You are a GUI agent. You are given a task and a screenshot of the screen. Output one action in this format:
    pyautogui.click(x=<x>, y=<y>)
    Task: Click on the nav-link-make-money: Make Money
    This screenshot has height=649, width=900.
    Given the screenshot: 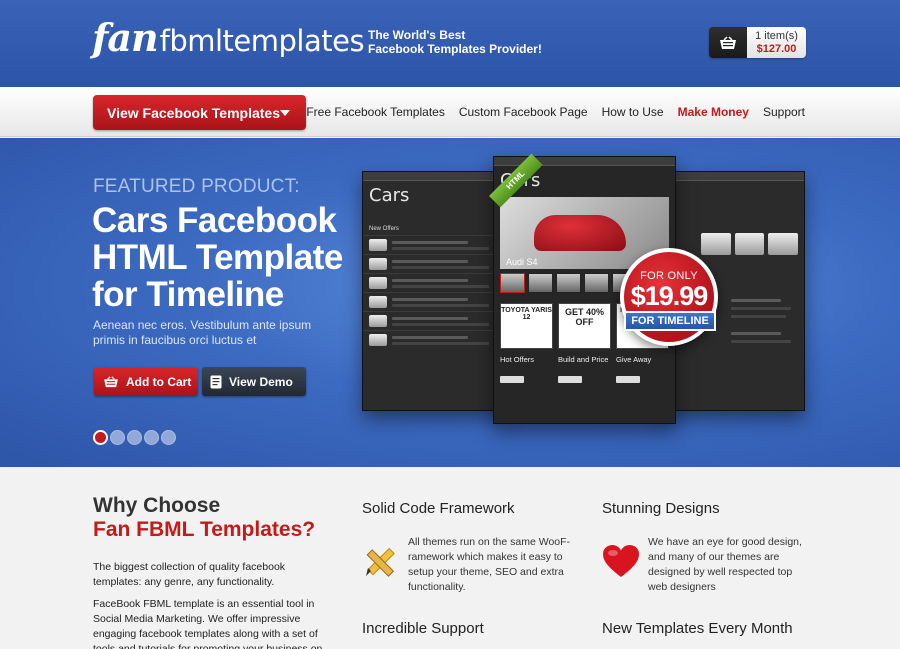 What is the action you would take?
    pyautogui.click(x=713, y=112)
    